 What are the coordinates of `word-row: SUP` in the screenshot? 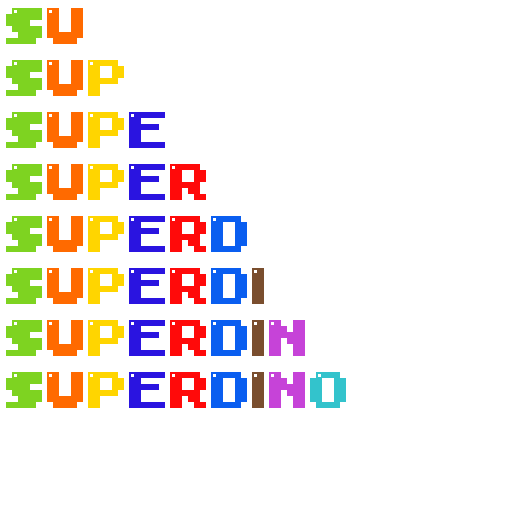 It's located at (65, 78).